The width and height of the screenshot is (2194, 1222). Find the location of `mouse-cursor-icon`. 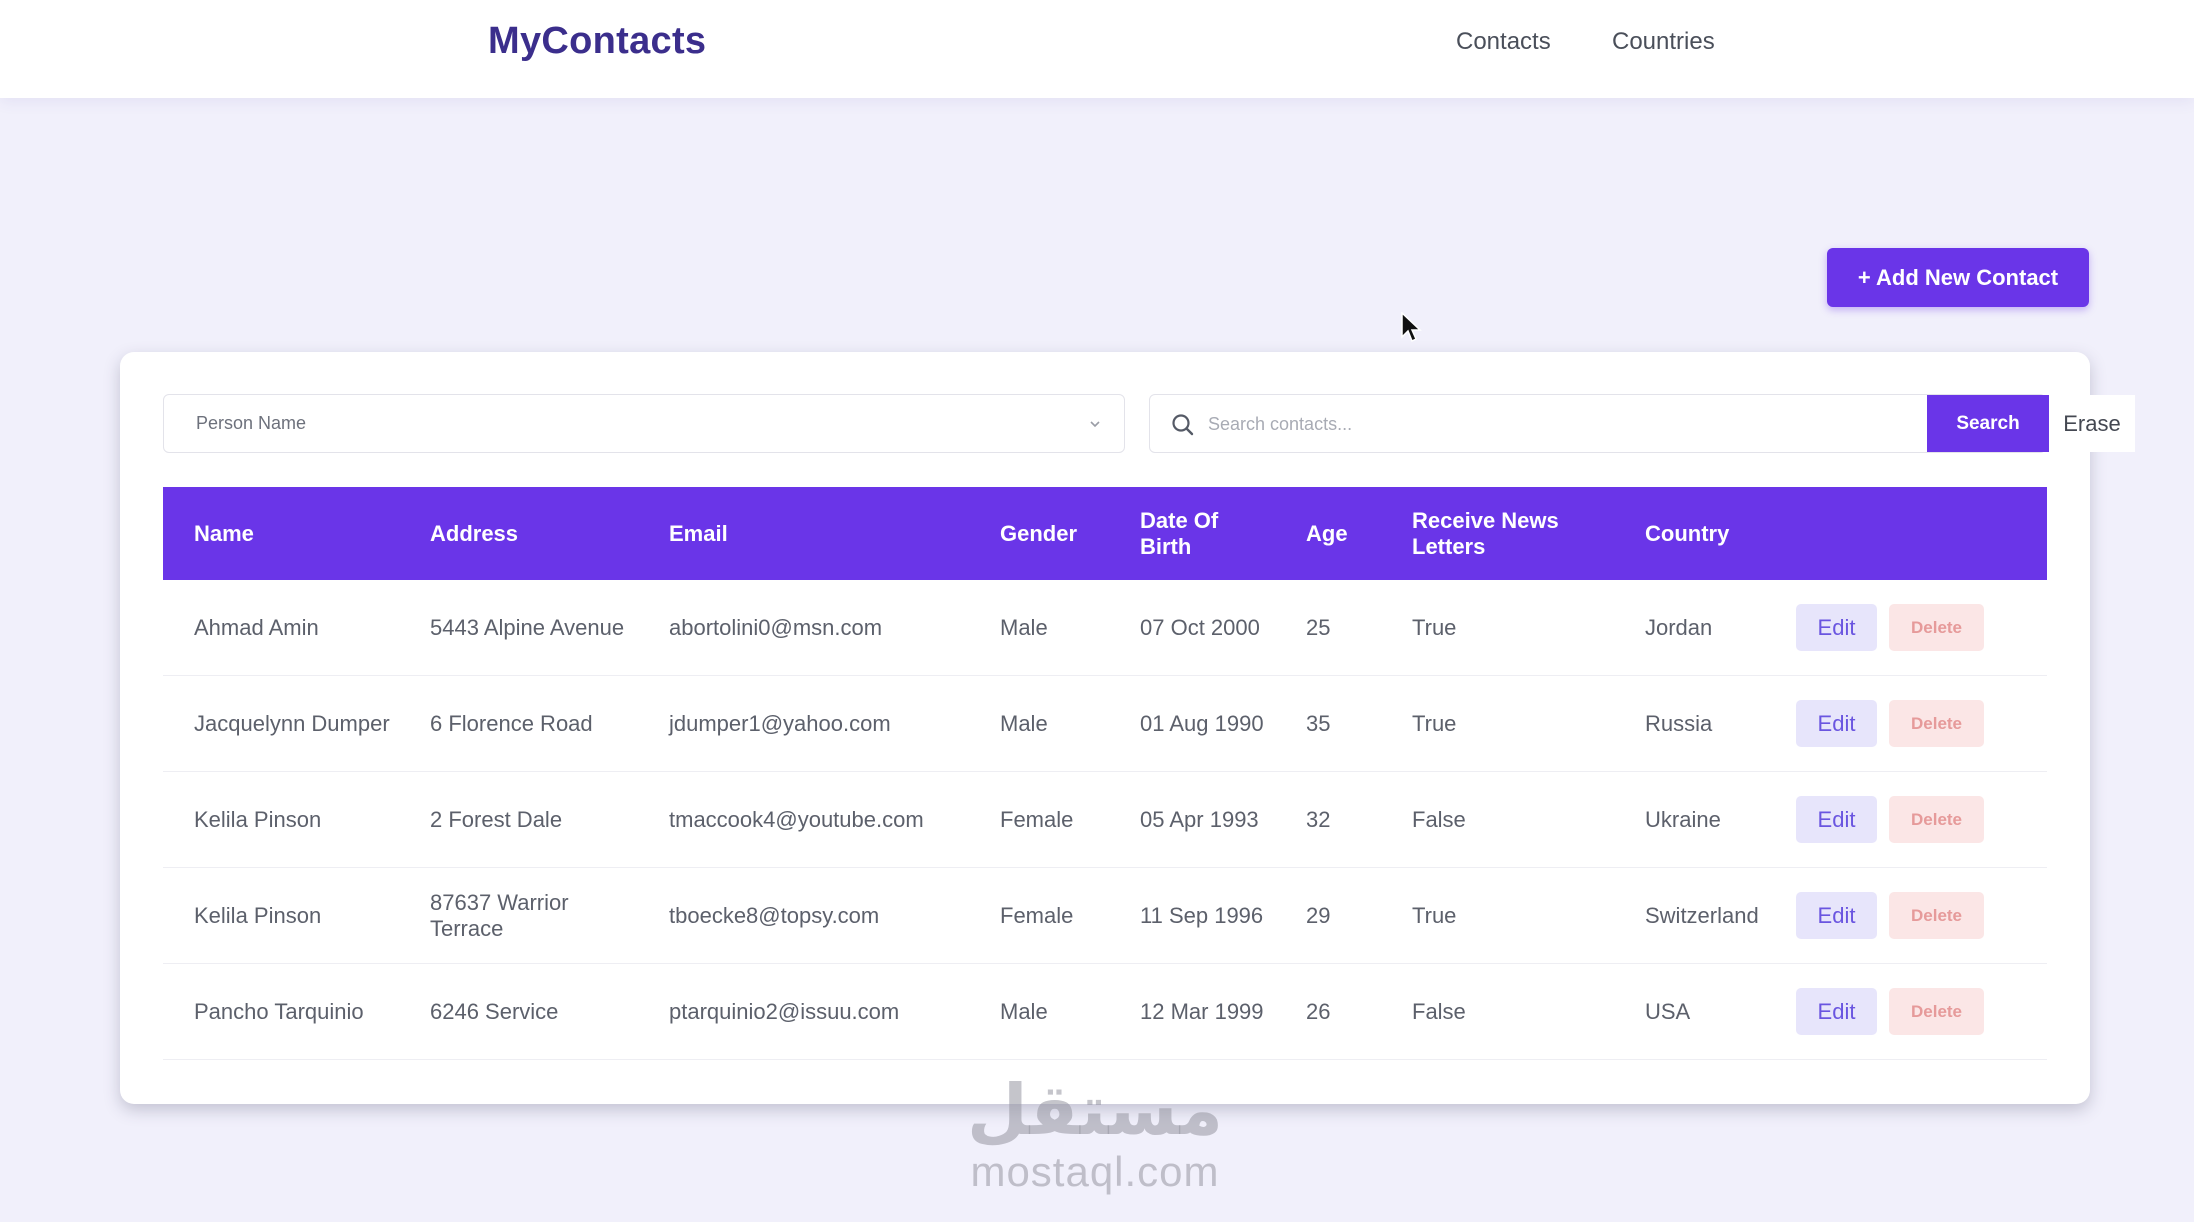

mouse-cursor-icon is located at coordinates (1411, 327).